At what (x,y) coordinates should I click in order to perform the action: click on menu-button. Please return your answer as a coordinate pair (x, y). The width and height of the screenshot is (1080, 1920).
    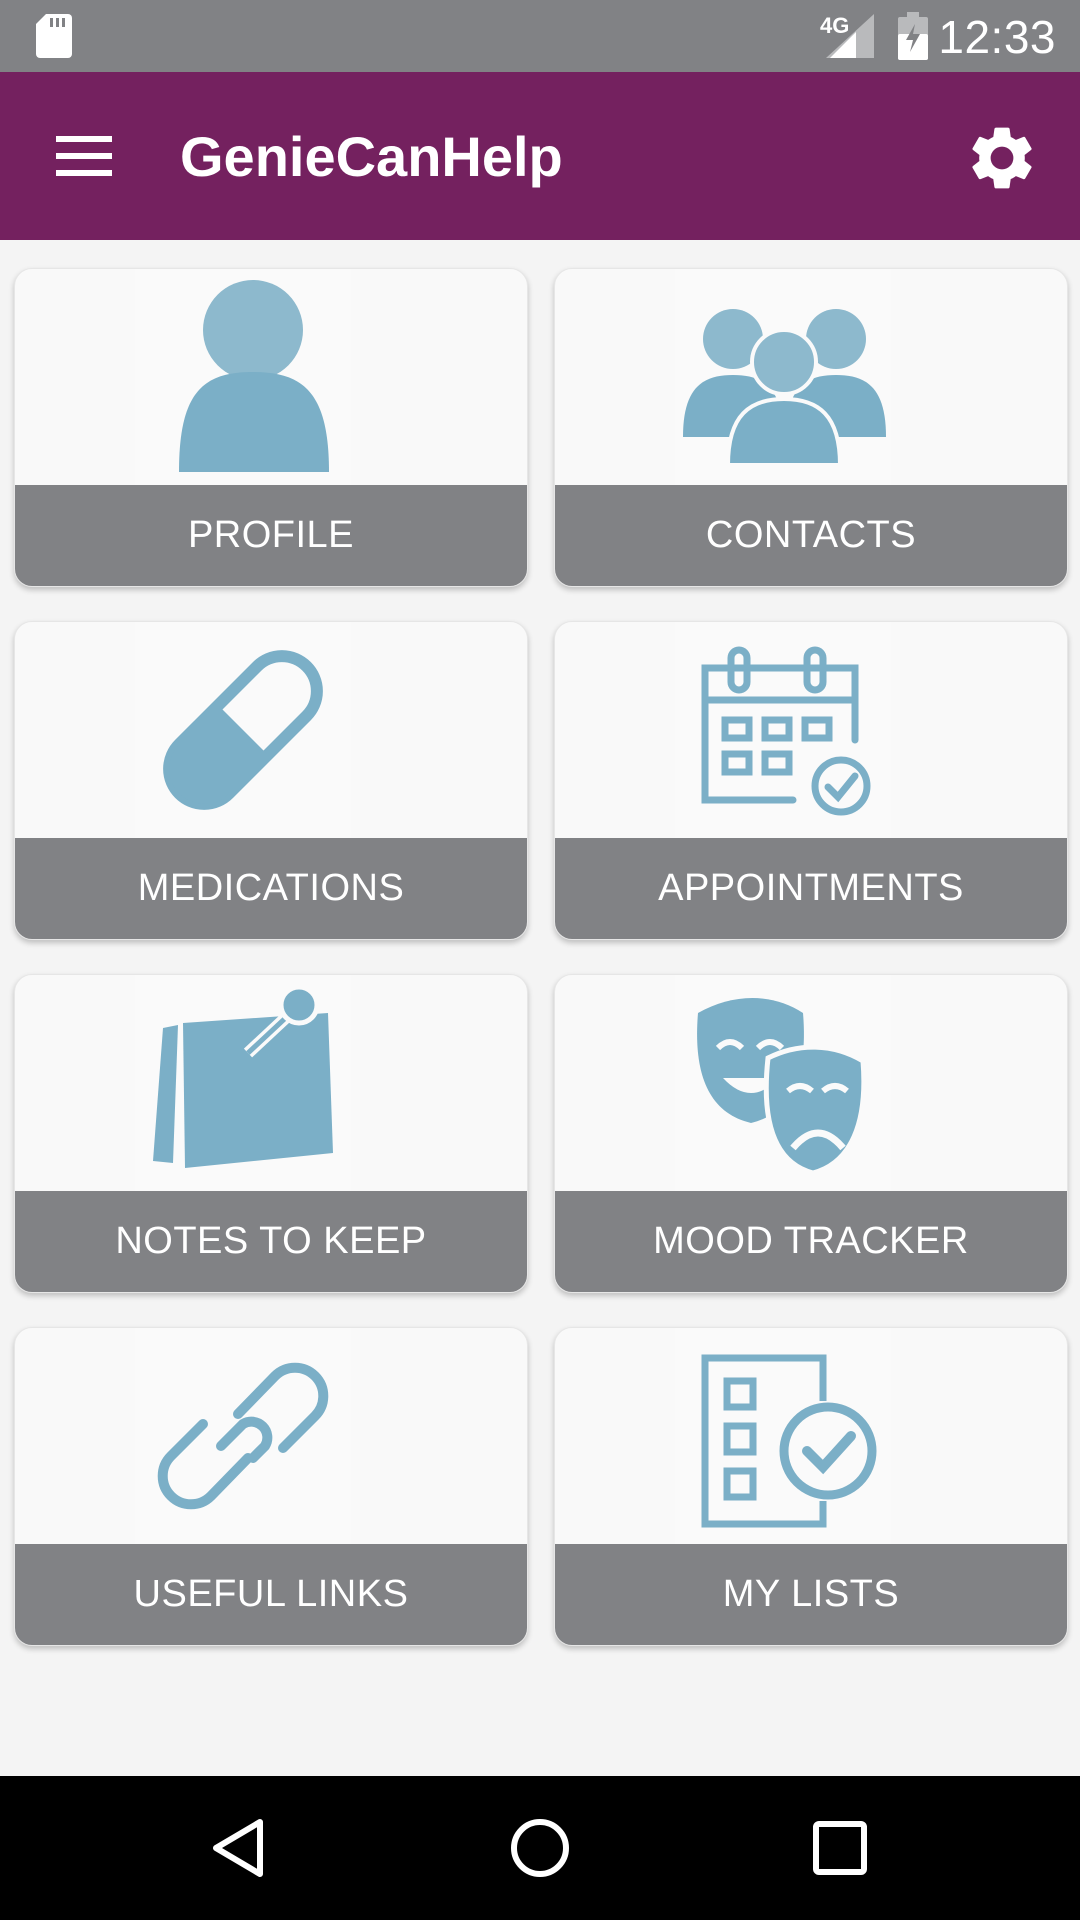
    Looking at the image, I should click on (84, 156).